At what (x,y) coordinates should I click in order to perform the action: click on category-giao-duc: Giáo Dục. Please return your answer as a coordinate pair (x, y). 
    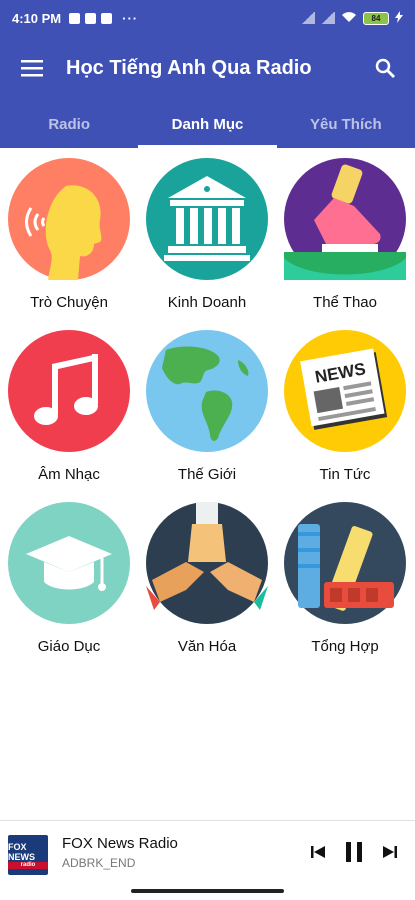
    Looking at the image, I should click on (69, 578).